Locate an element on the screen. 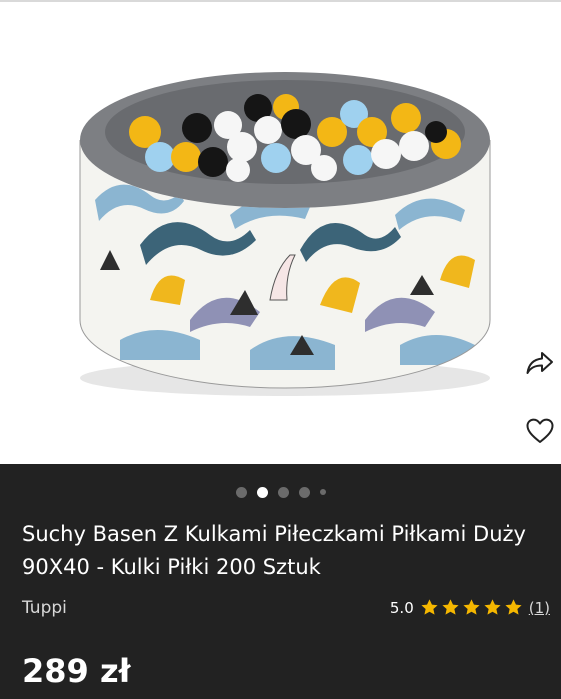  seller-name: Tuppi is located at coordinates (44, 608).